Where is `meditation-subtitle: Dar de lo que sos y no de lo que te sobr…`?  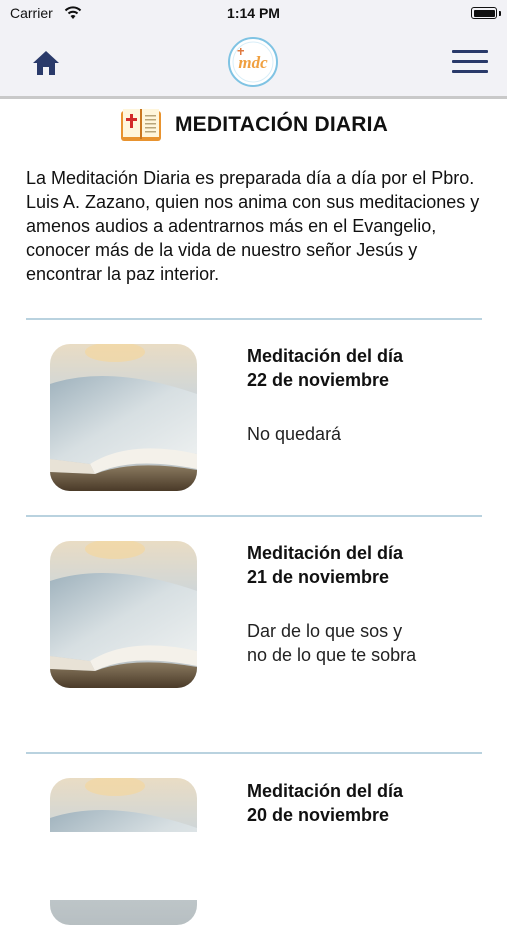 meditation-subtitle: Dar de lo que sos y no de lo que te sobr… is located at coordinates (332, 643).